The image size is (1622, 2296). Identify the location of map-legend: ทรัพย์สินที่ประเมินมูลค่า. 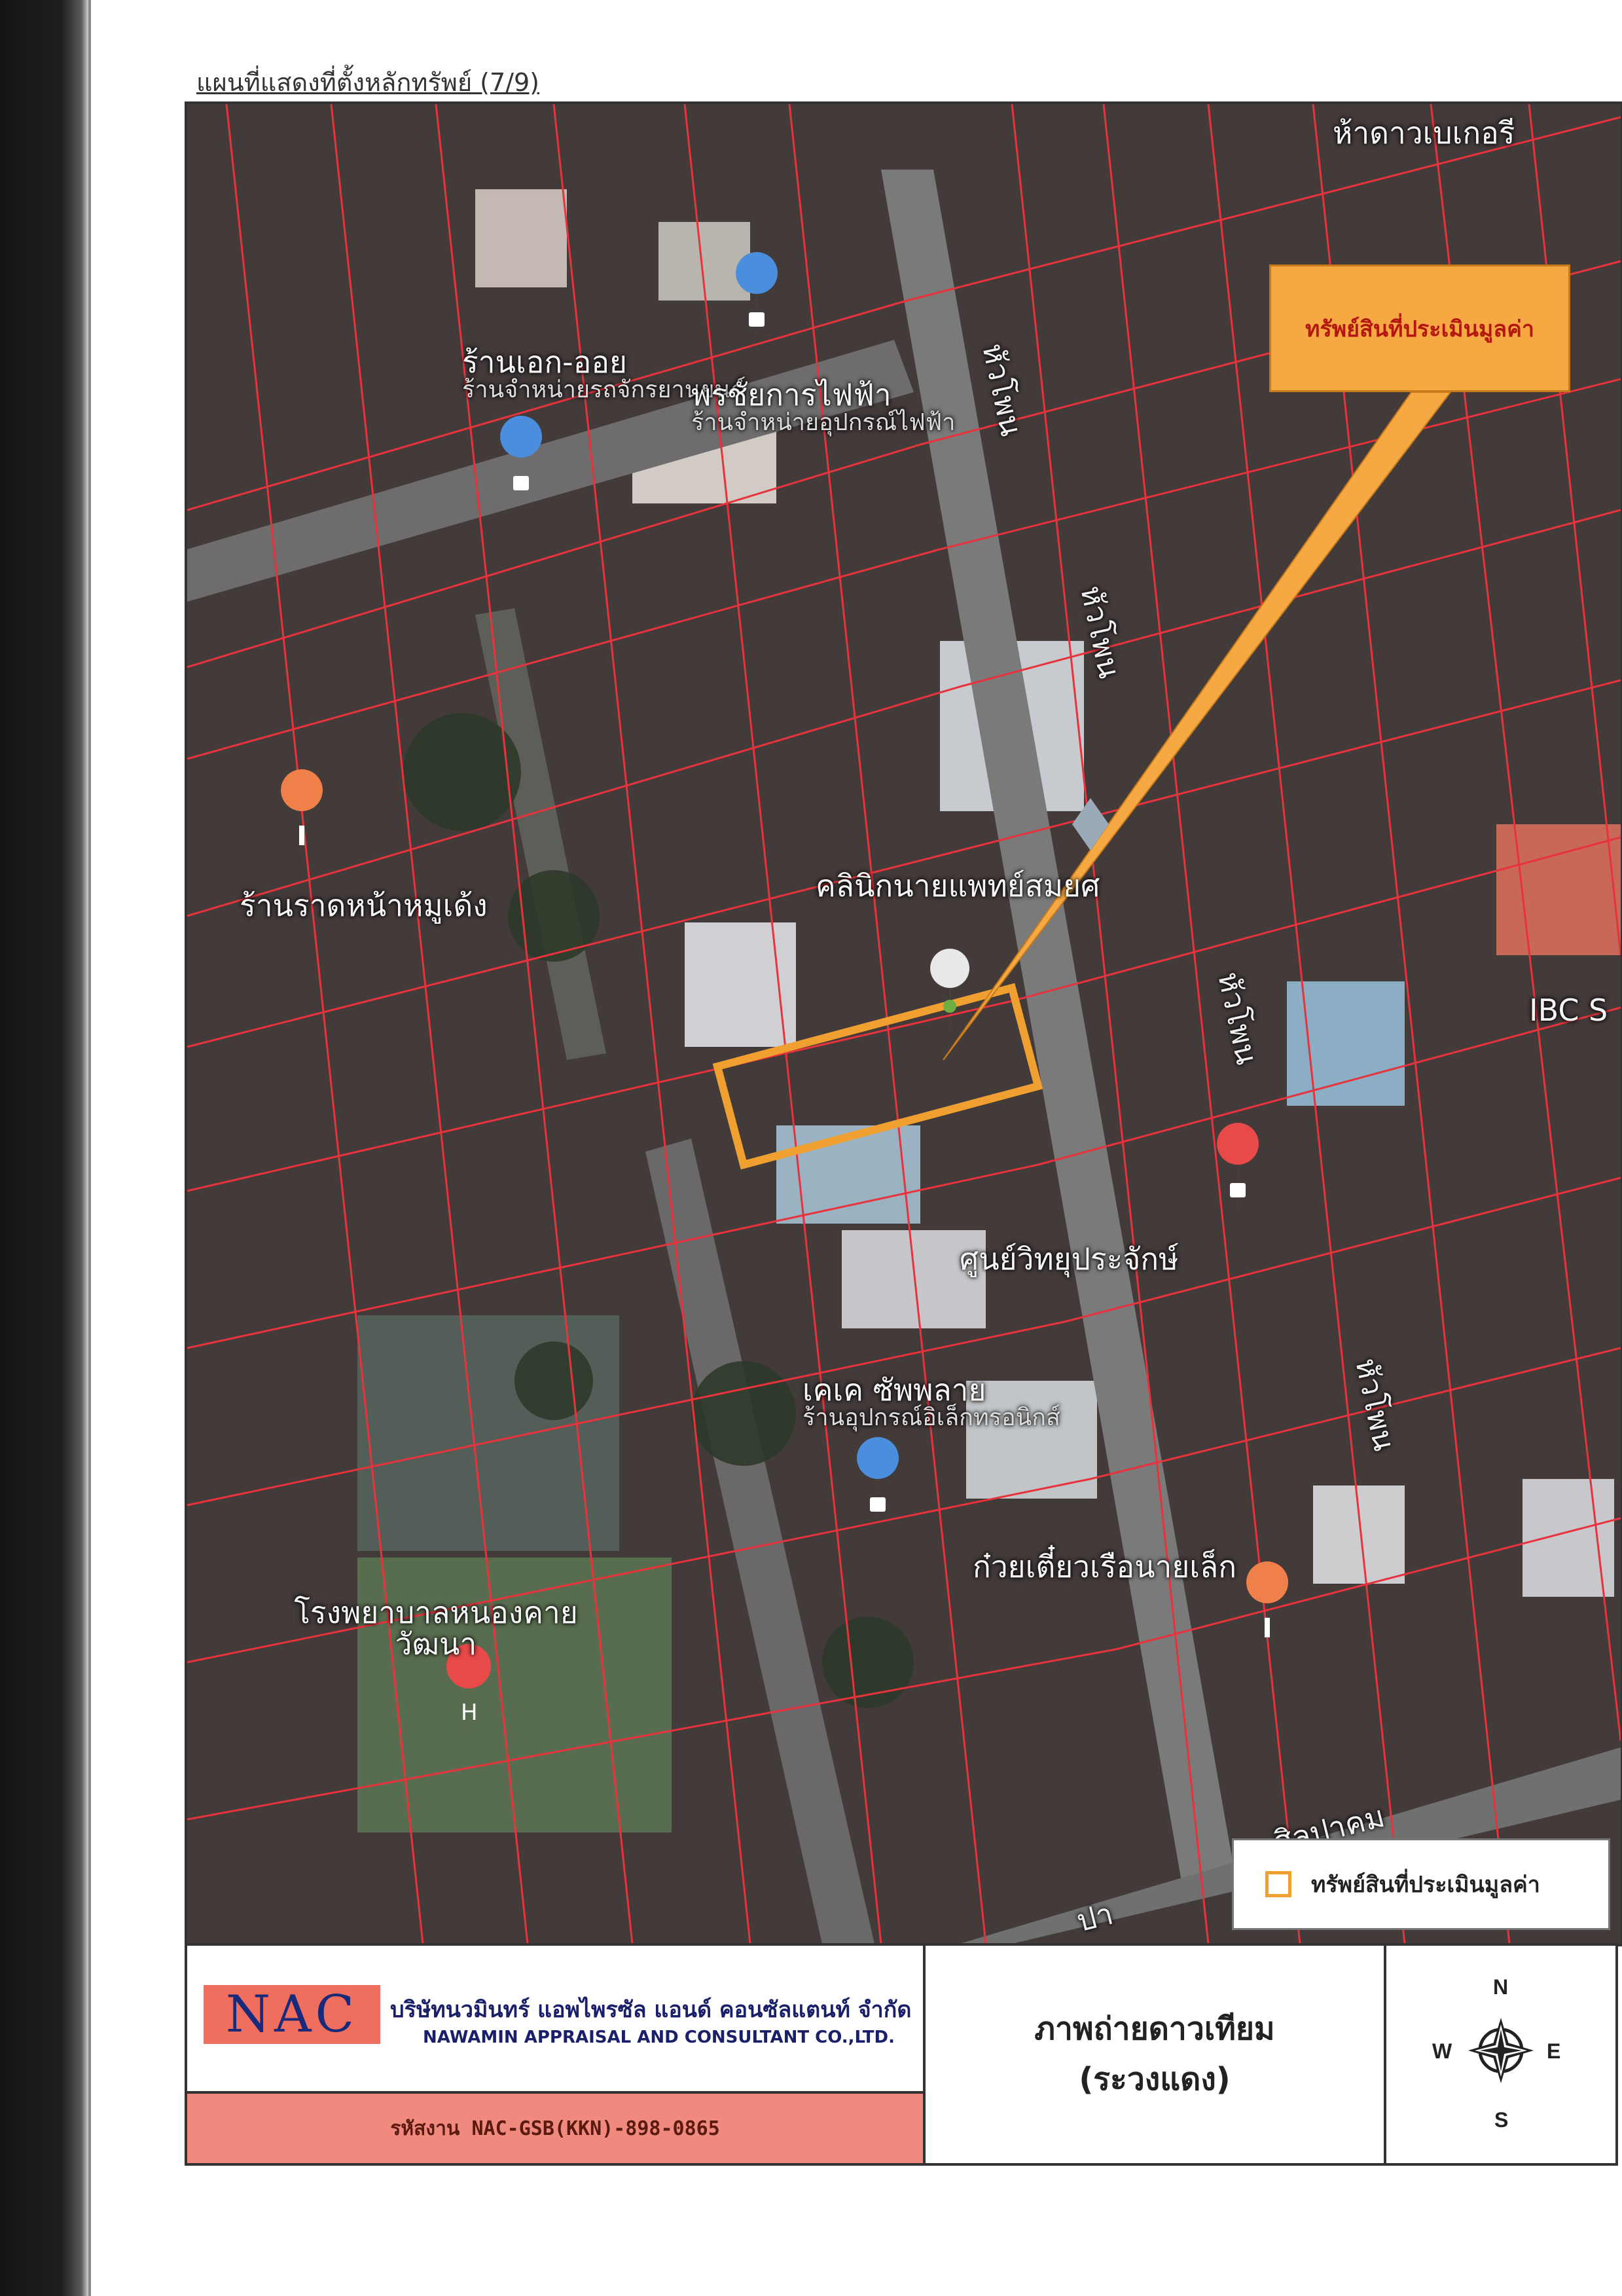
(1421, 1884).